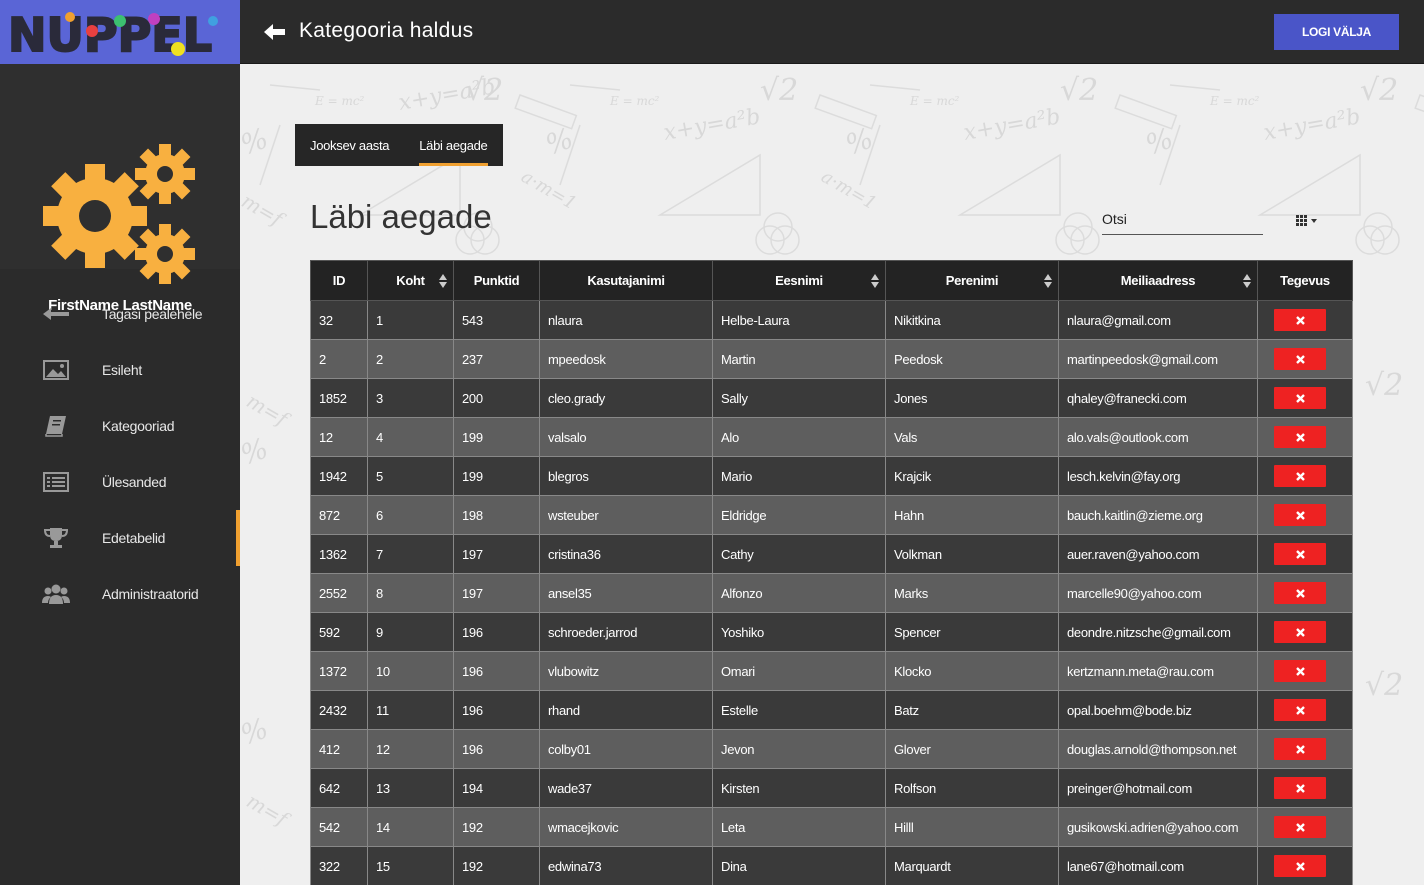  What do you see at coordinates (339, 671) in the screenshot?
I see `table-cell: 1372` at bounding box center [339, 671].